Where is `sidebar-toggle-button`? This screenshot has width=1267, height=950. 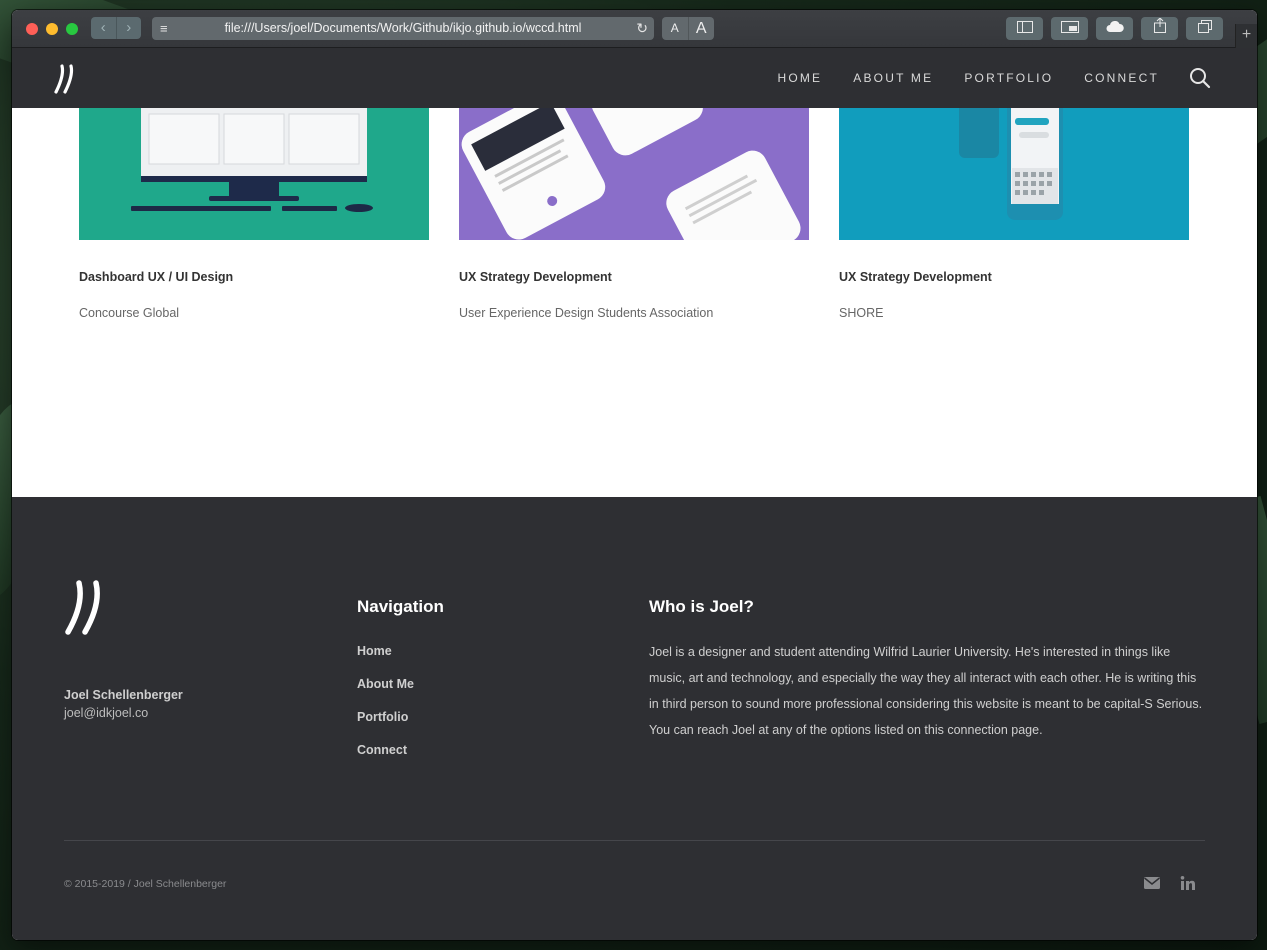 sidebar-toggle-button is located at coordinates (1024, 28).